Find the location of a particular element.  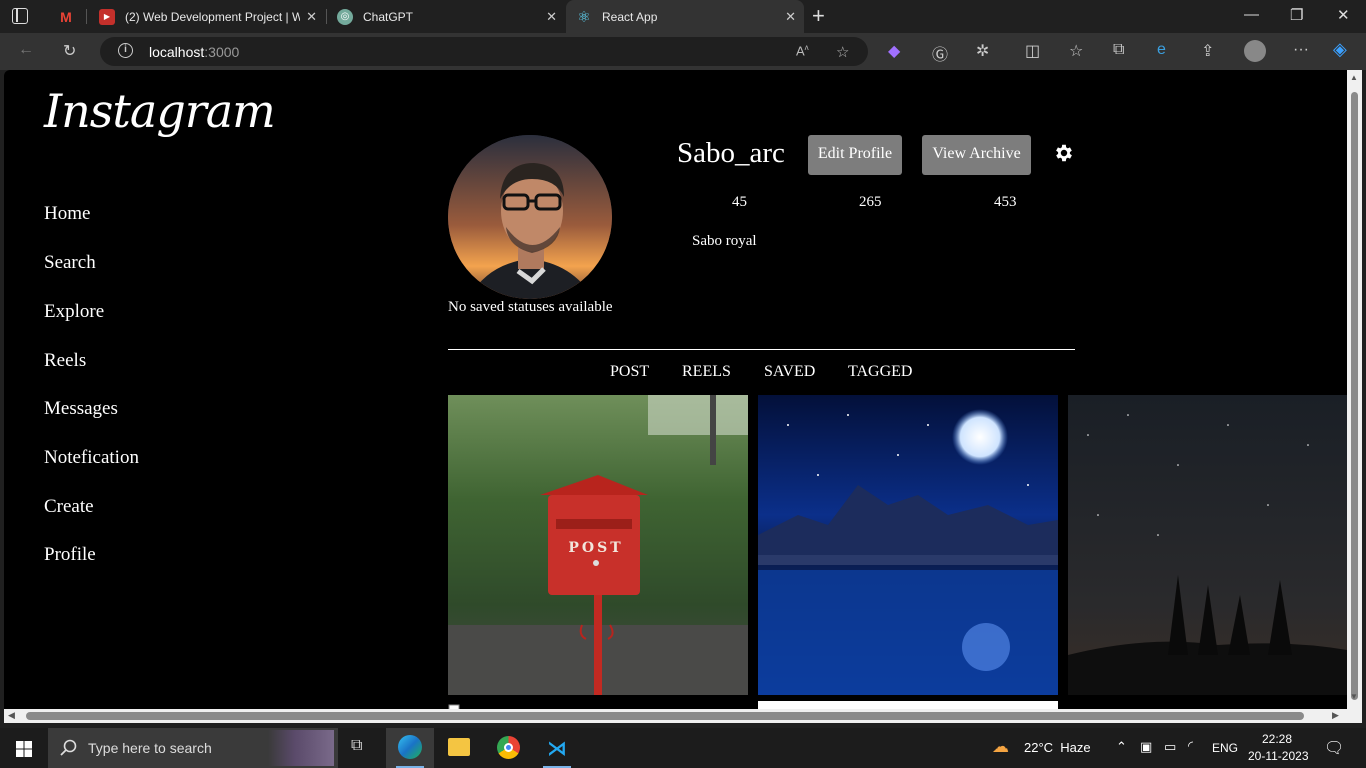

taskbar-search-box: Type here to search is located at coordinates (193, 748).